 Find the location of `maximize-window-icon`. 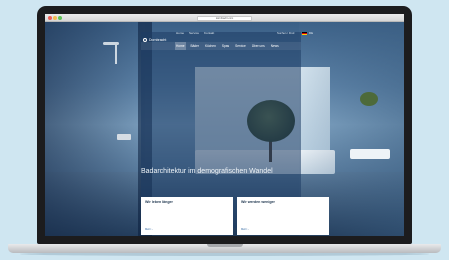

maximize-window-icon is located at coordinates (60, 18).